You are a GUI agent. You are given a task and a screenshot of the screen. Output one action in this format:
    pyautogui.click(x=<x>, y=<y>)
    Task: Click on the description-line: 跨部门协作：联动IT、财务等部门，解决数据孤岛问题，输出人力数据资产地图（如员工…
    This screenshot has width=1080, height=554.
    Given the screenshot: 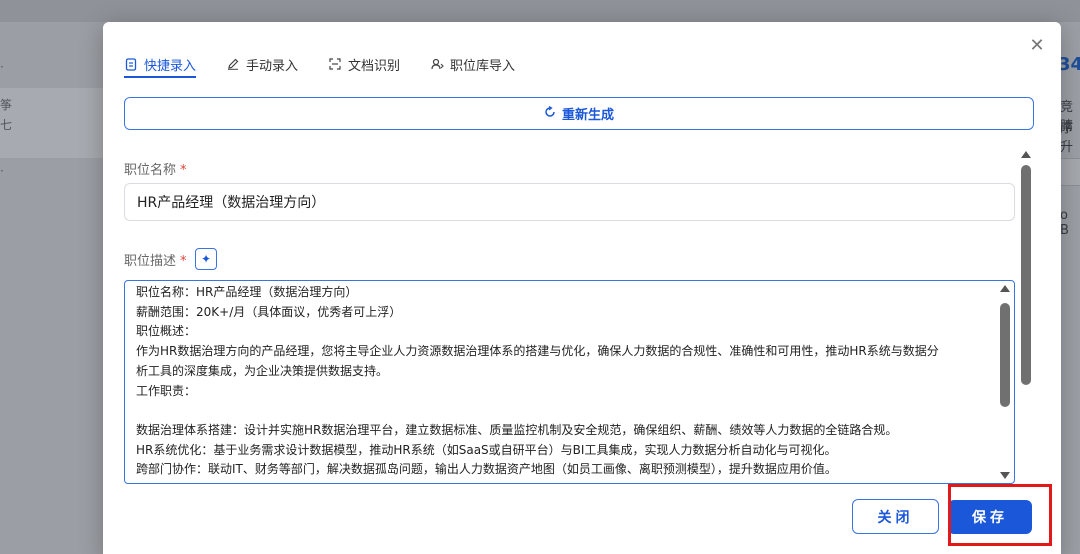 What is the action you would take?
    pyautogui.click(x=486, y=469)
    